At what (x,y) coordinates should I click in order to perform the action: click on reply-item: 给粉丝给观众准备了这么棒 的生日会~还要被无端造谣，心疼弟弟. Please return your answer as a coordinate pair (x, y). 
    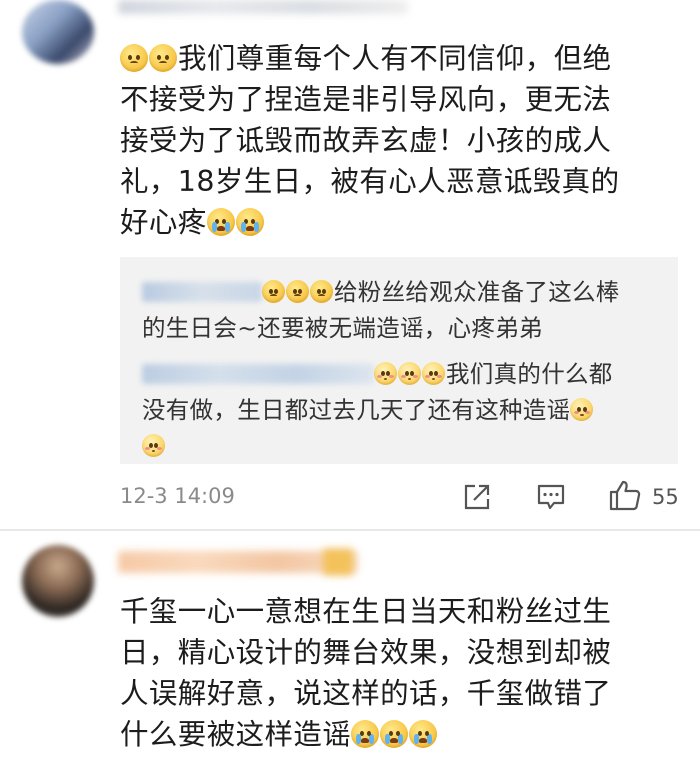
    Looking at the image, I should click on (407, 310).